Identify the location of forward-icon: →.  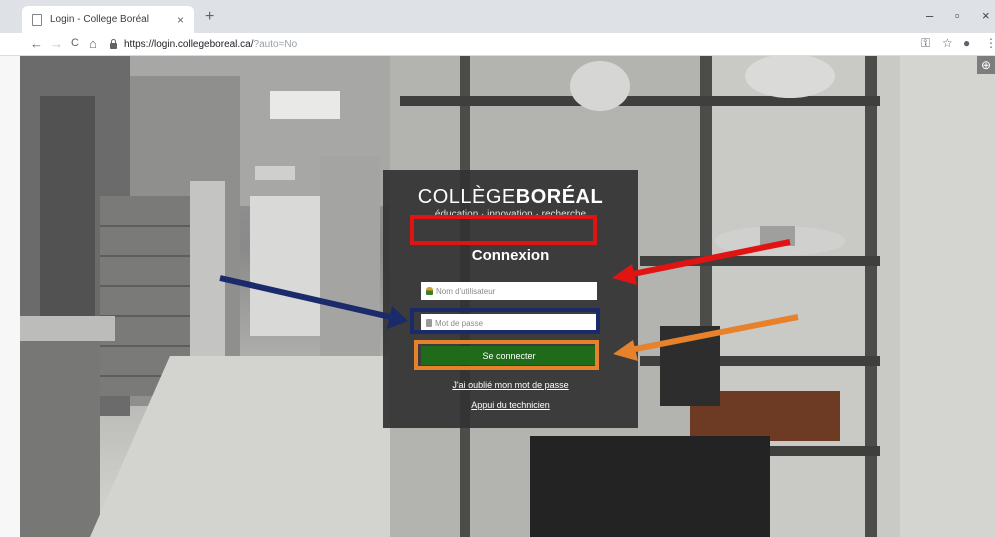
(56, 43).